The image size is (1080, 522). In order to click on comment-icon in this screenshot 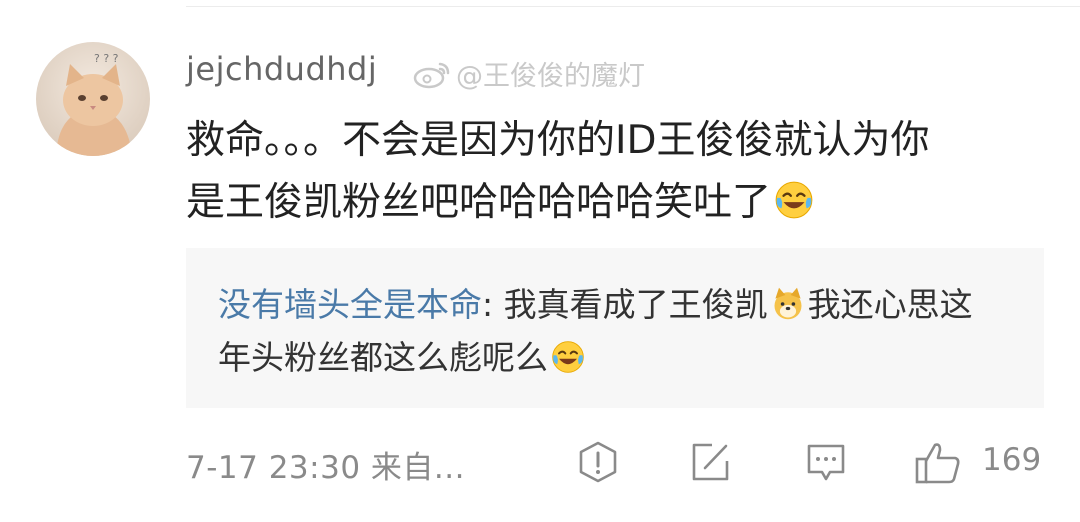, I will do `click(826, 462)`.